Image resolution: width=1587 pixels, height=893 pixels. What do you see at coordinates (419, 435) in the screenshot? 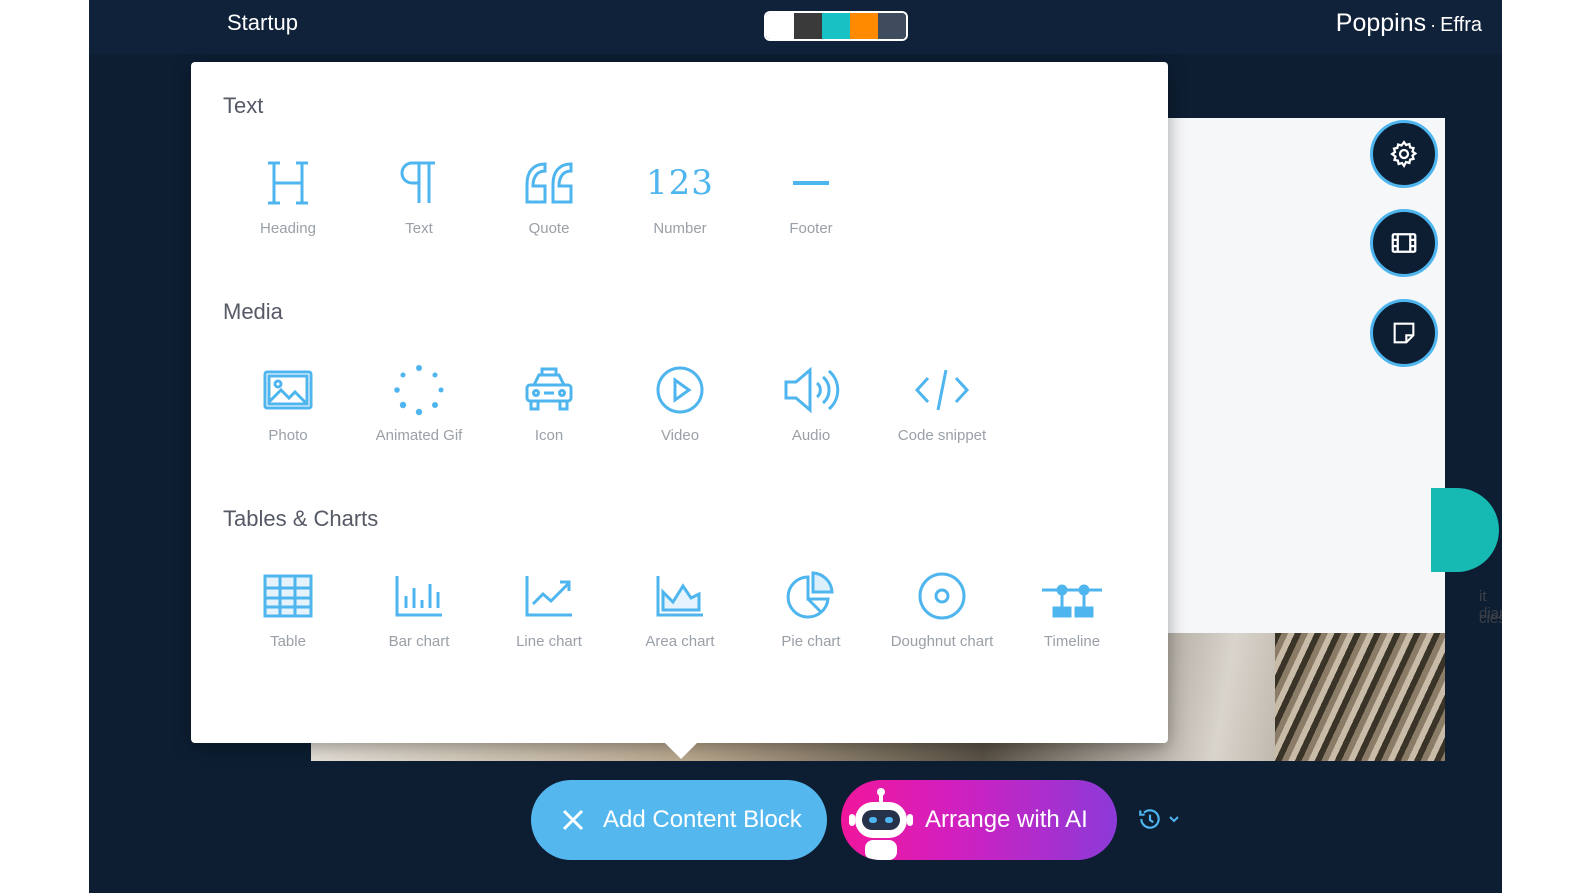
I see `block-label: Animated Gif` at bounding box center [419, 435].